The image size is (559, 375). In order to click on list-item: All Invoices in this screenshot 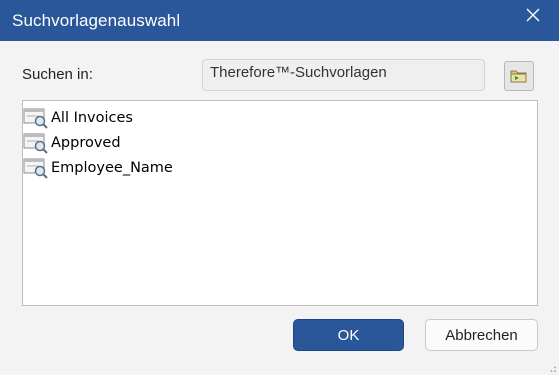, I will do `click(78, 118)`.